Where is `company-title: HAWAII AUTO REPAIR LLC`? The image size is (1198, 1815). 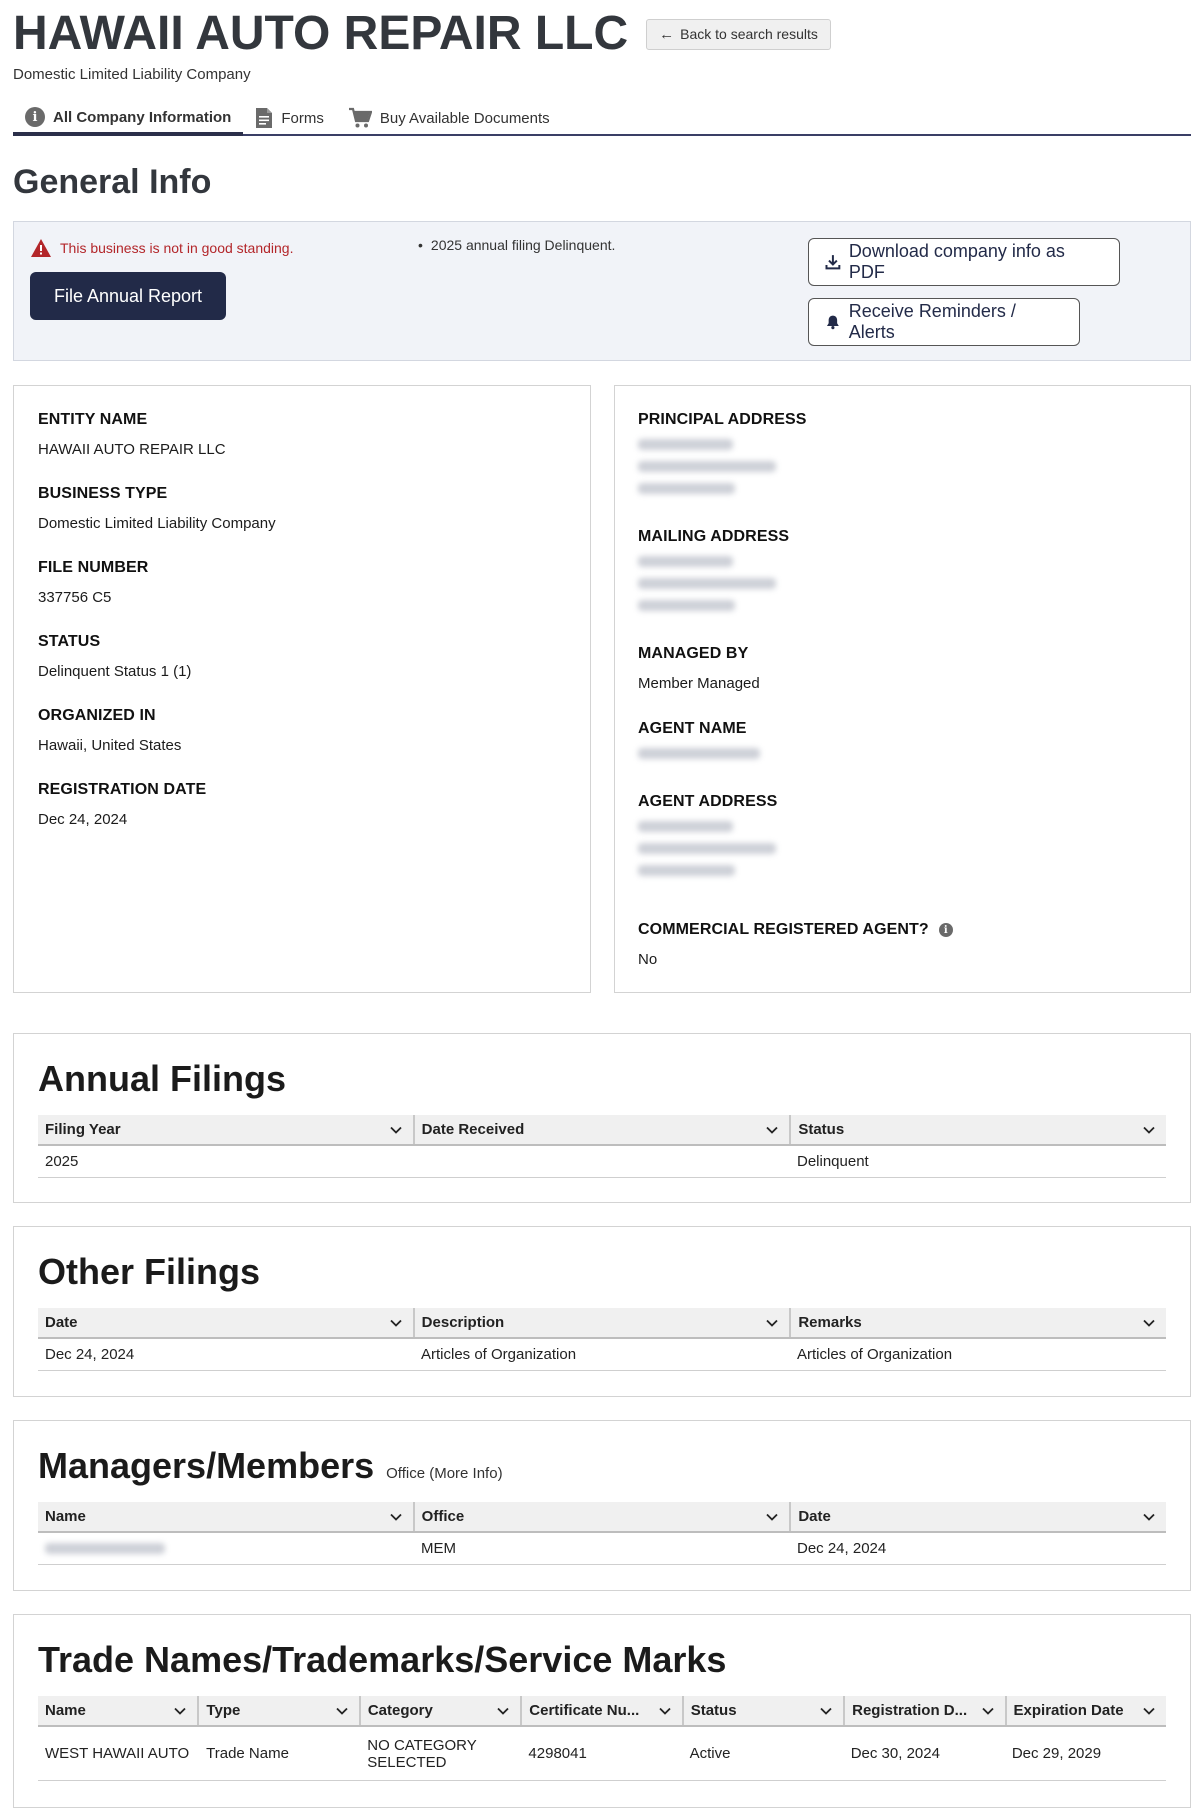
company-title: HAWAII AUTO REPAIR LLC is located at coordinates (321, 33).